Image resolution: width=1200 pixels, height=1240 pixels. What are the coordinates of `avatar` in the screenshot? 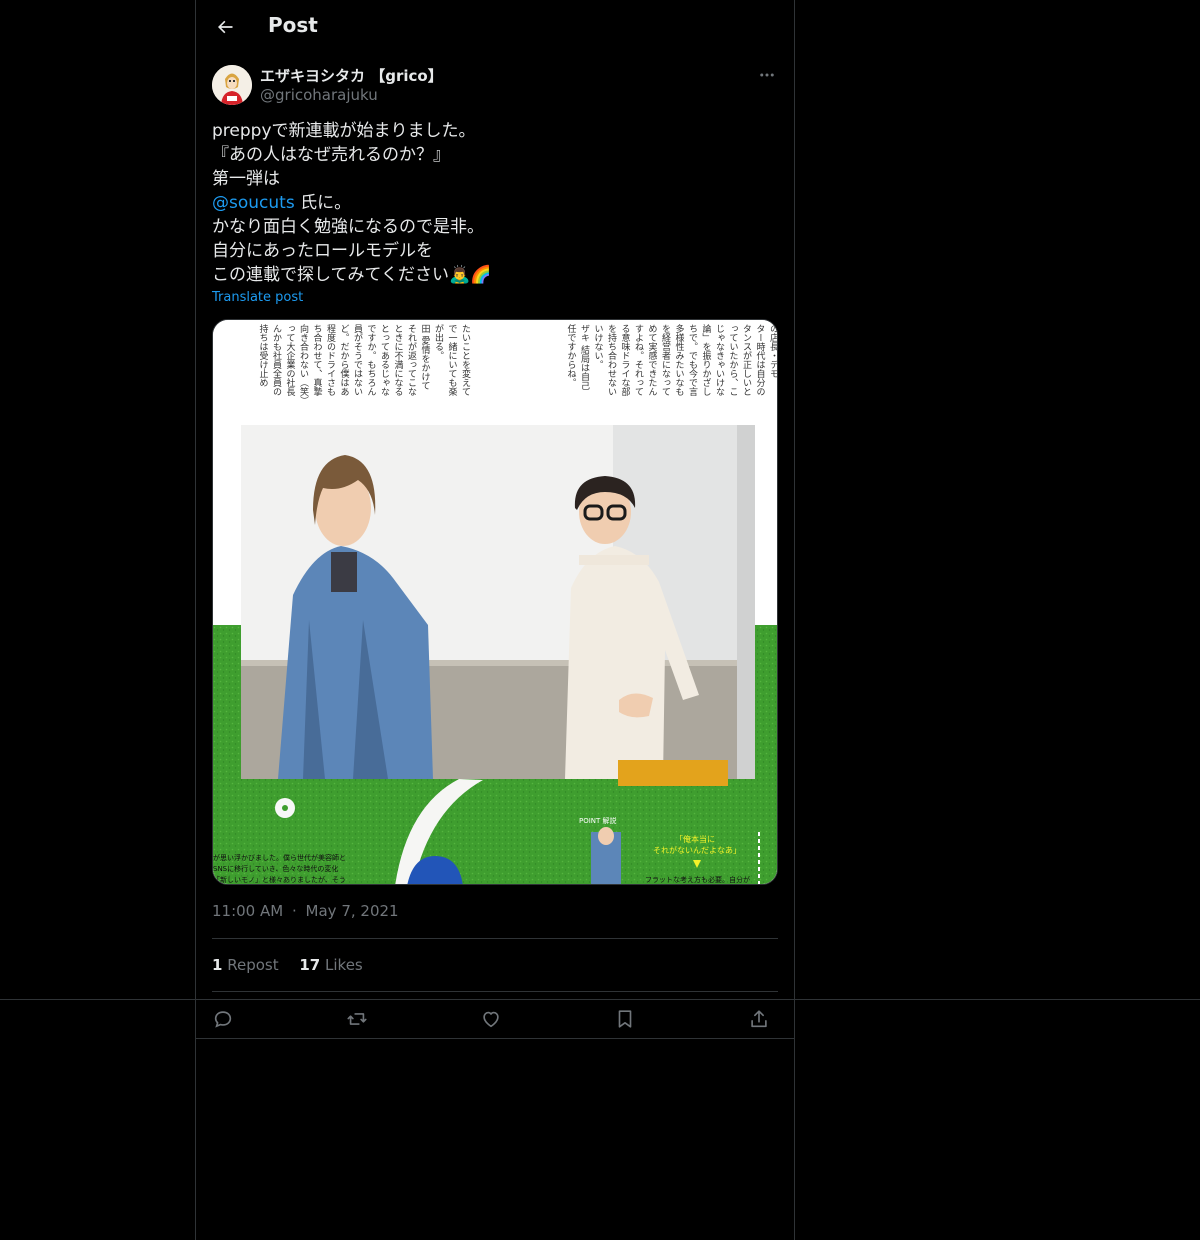 It's located at (232, 85).